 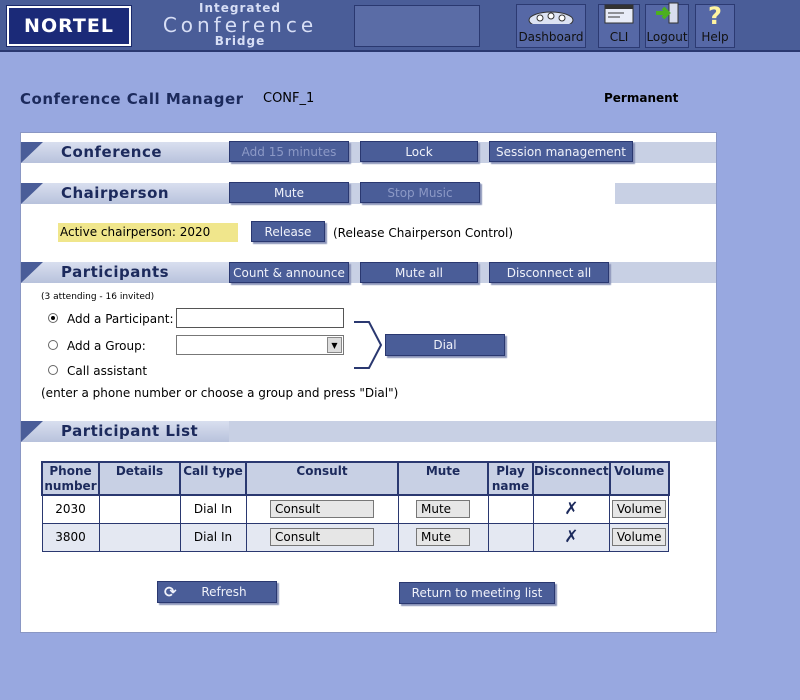 What do you see at coordinates (639, 478) in the screenshot?
I see `column-header-volume: Volume` at bounding box center [639, 478].